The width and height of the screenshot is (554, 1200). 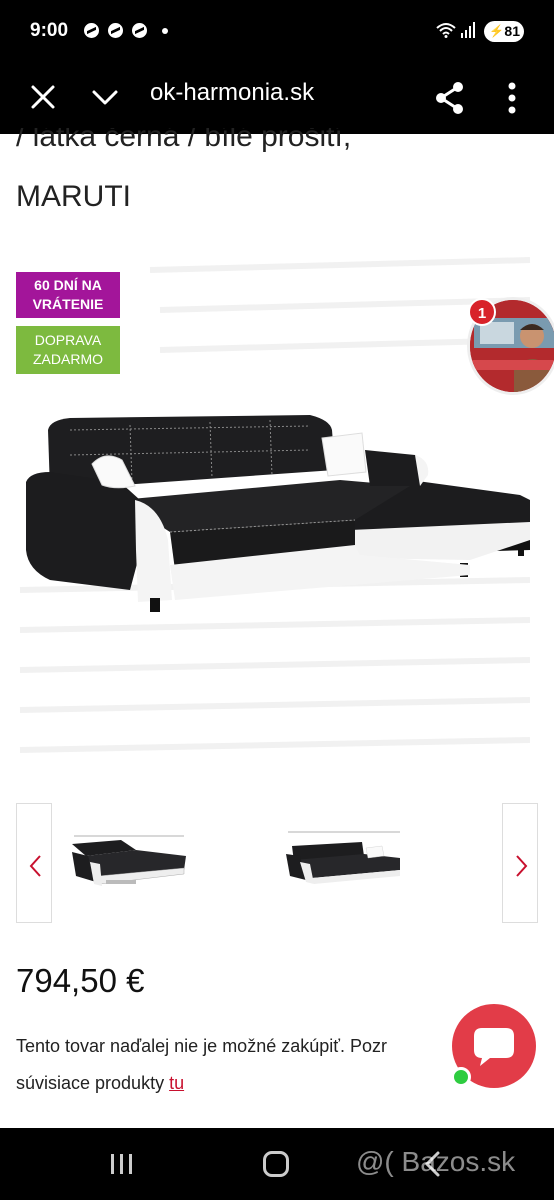 What do you see at coordinates (68, 304) in the screenshot?
I see `return-badge-line2: VRÁTENIE` at bounding box center [68, 304].